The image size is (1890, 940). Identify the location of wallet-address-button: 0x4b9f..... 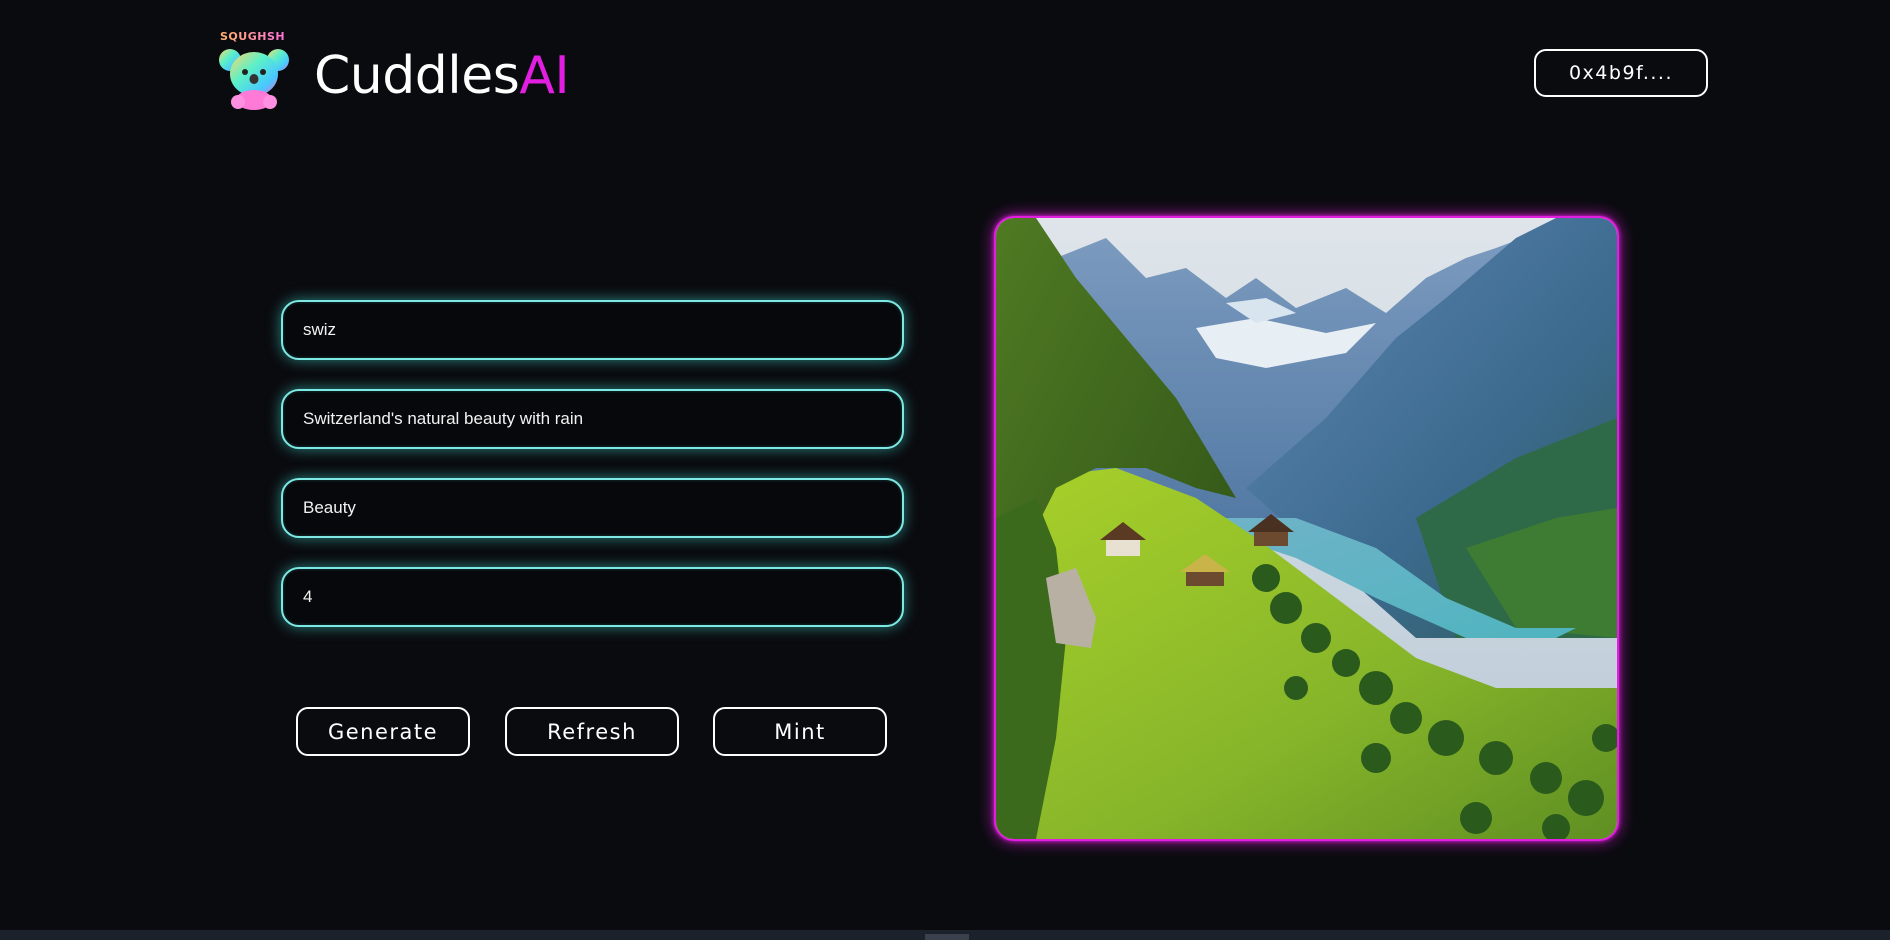
(1621, 73).